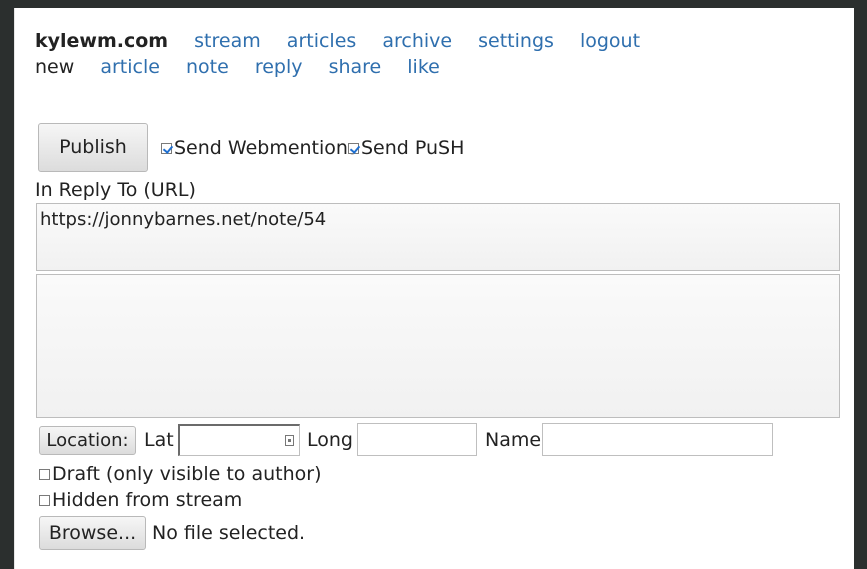 This screenshot has height=569, width=867. I want to click on draft-label: Draft (only visible to author), so click(187, 474).